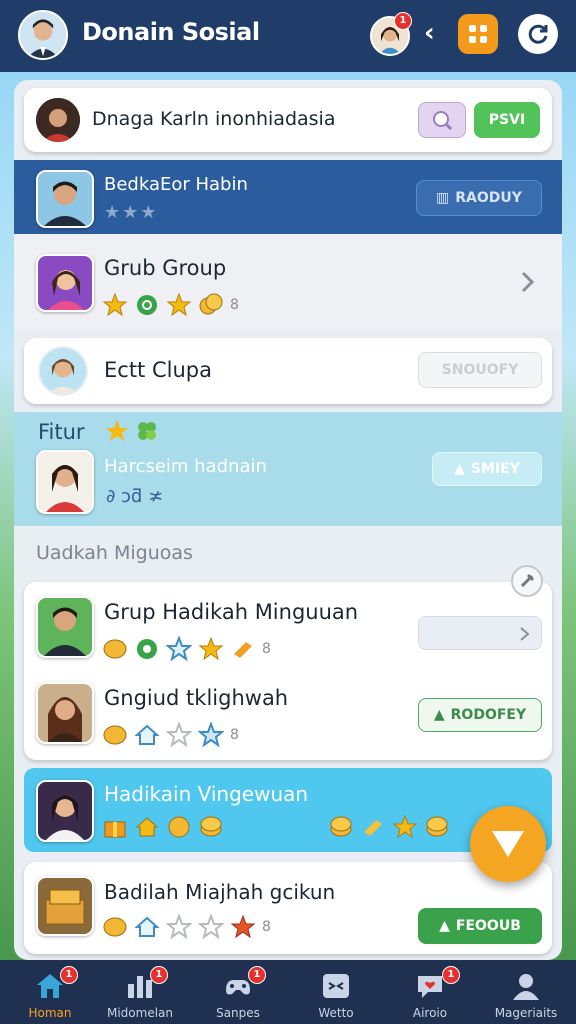 This screenshot has height=1024, width=576. I want to click on fitur-action-label: SMIEY, so click(495, 469).